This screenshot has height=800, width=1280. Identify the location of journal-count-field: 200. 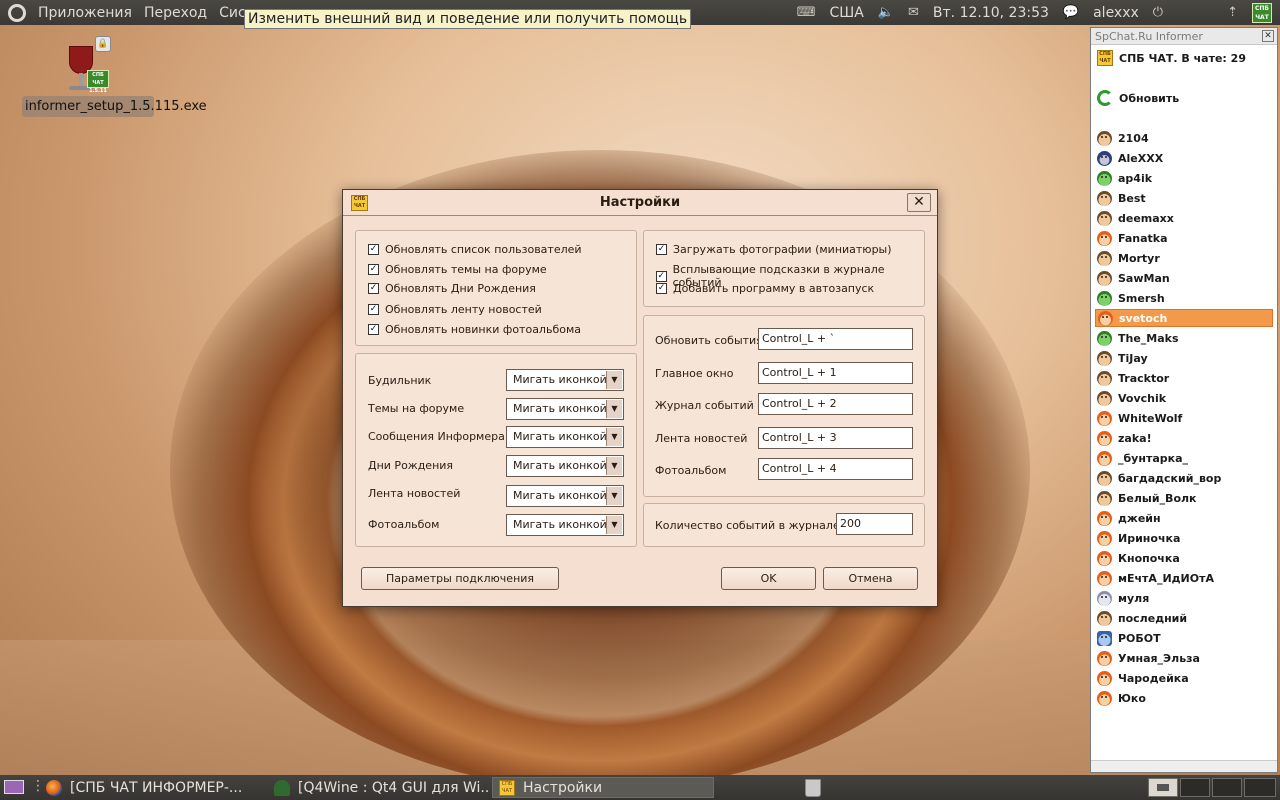
(874, 524).